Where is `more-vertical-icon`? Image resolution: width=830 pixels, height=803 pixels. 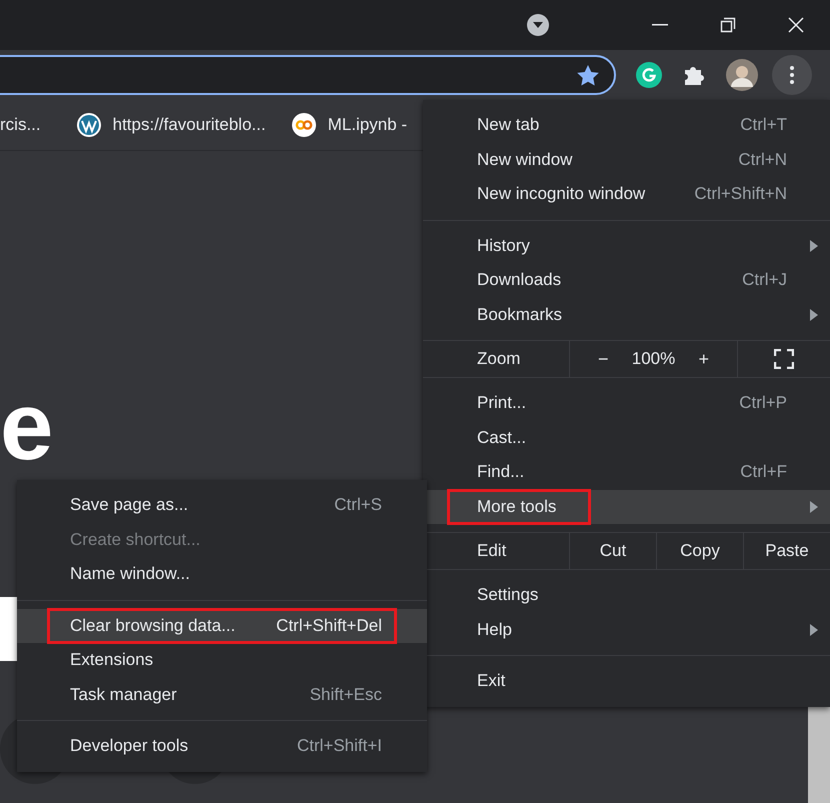 more-vertical-icon is located at coordinates (792, 75).